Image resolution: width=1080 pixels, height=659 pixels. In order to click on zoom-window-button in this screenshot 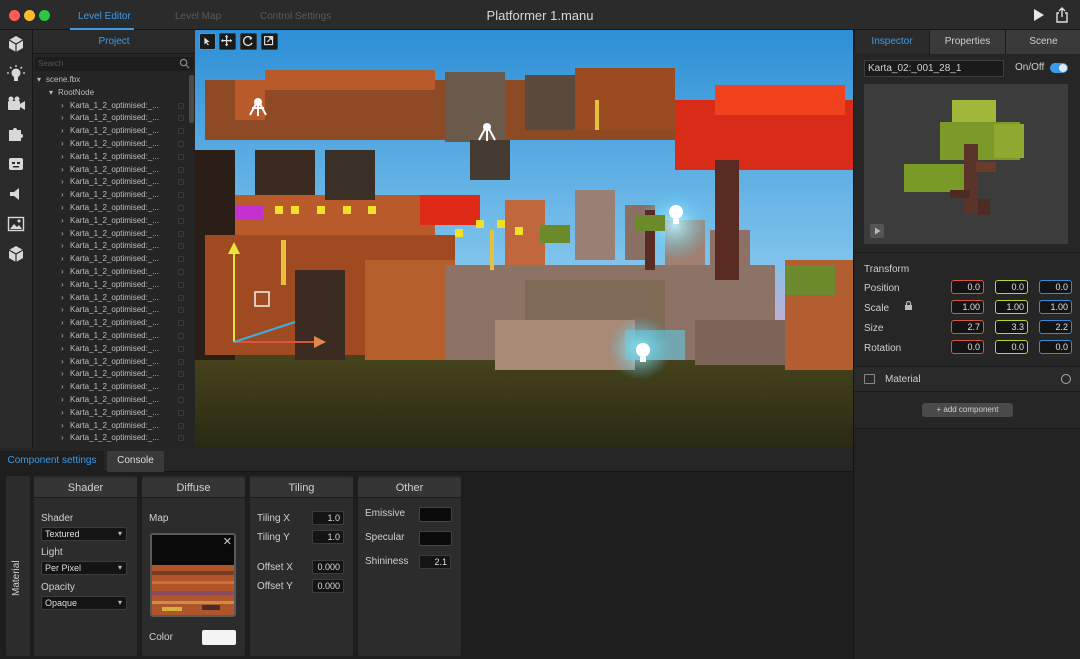, I will do `click(44, 15)`.